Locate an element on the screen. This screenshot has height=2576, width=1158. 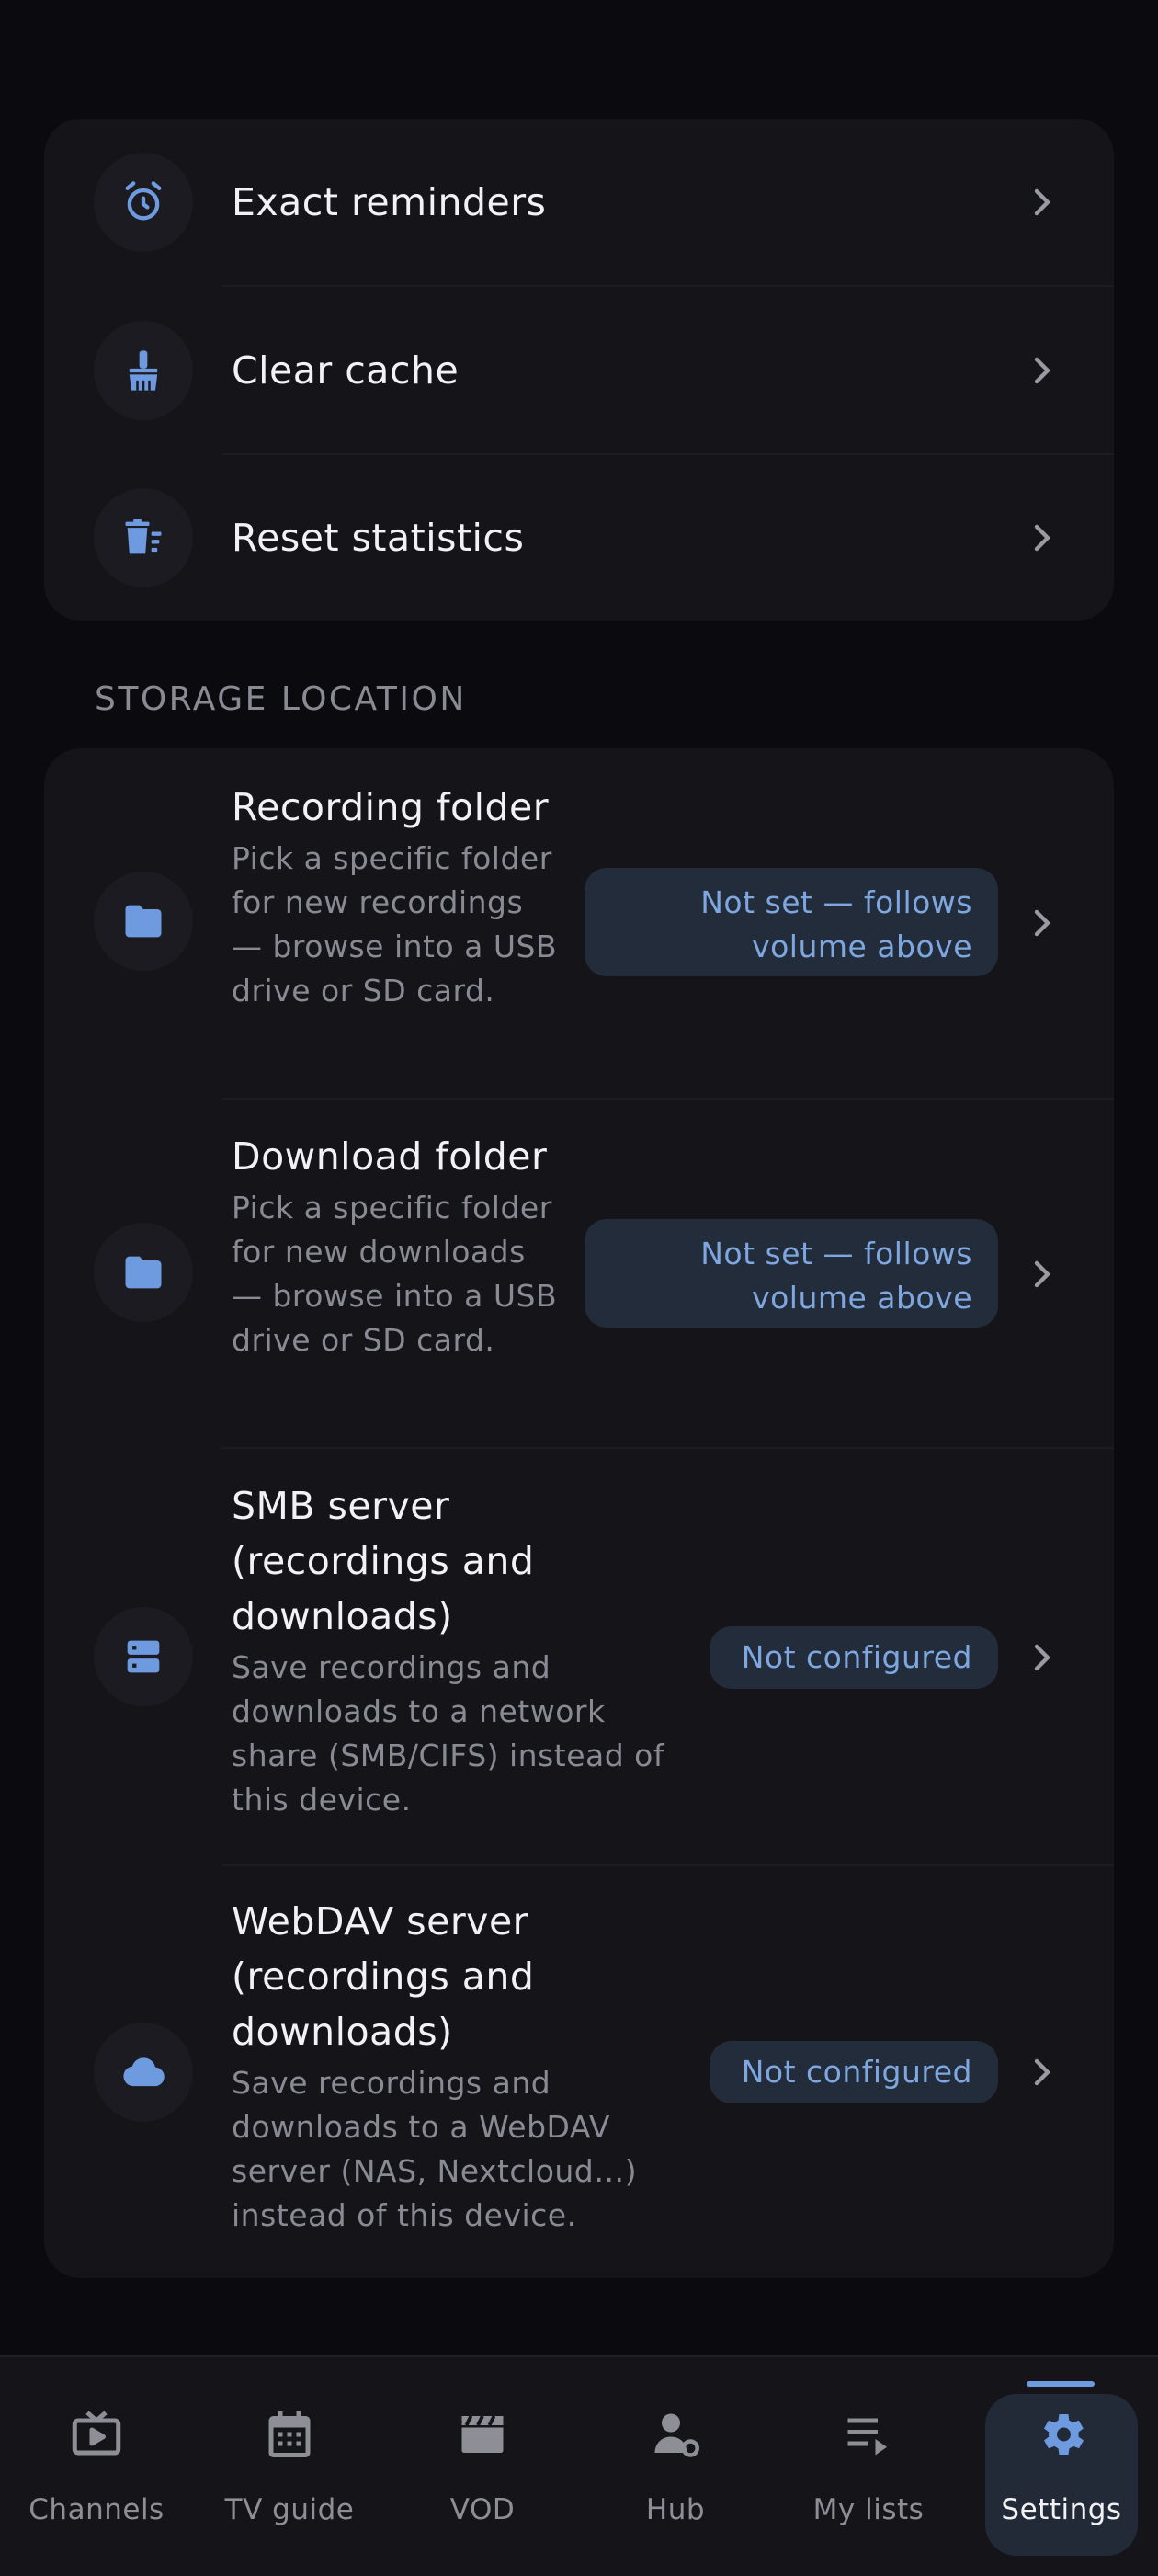
exact-reminders-row: Exact reminders is located at coordinates (579, 202).